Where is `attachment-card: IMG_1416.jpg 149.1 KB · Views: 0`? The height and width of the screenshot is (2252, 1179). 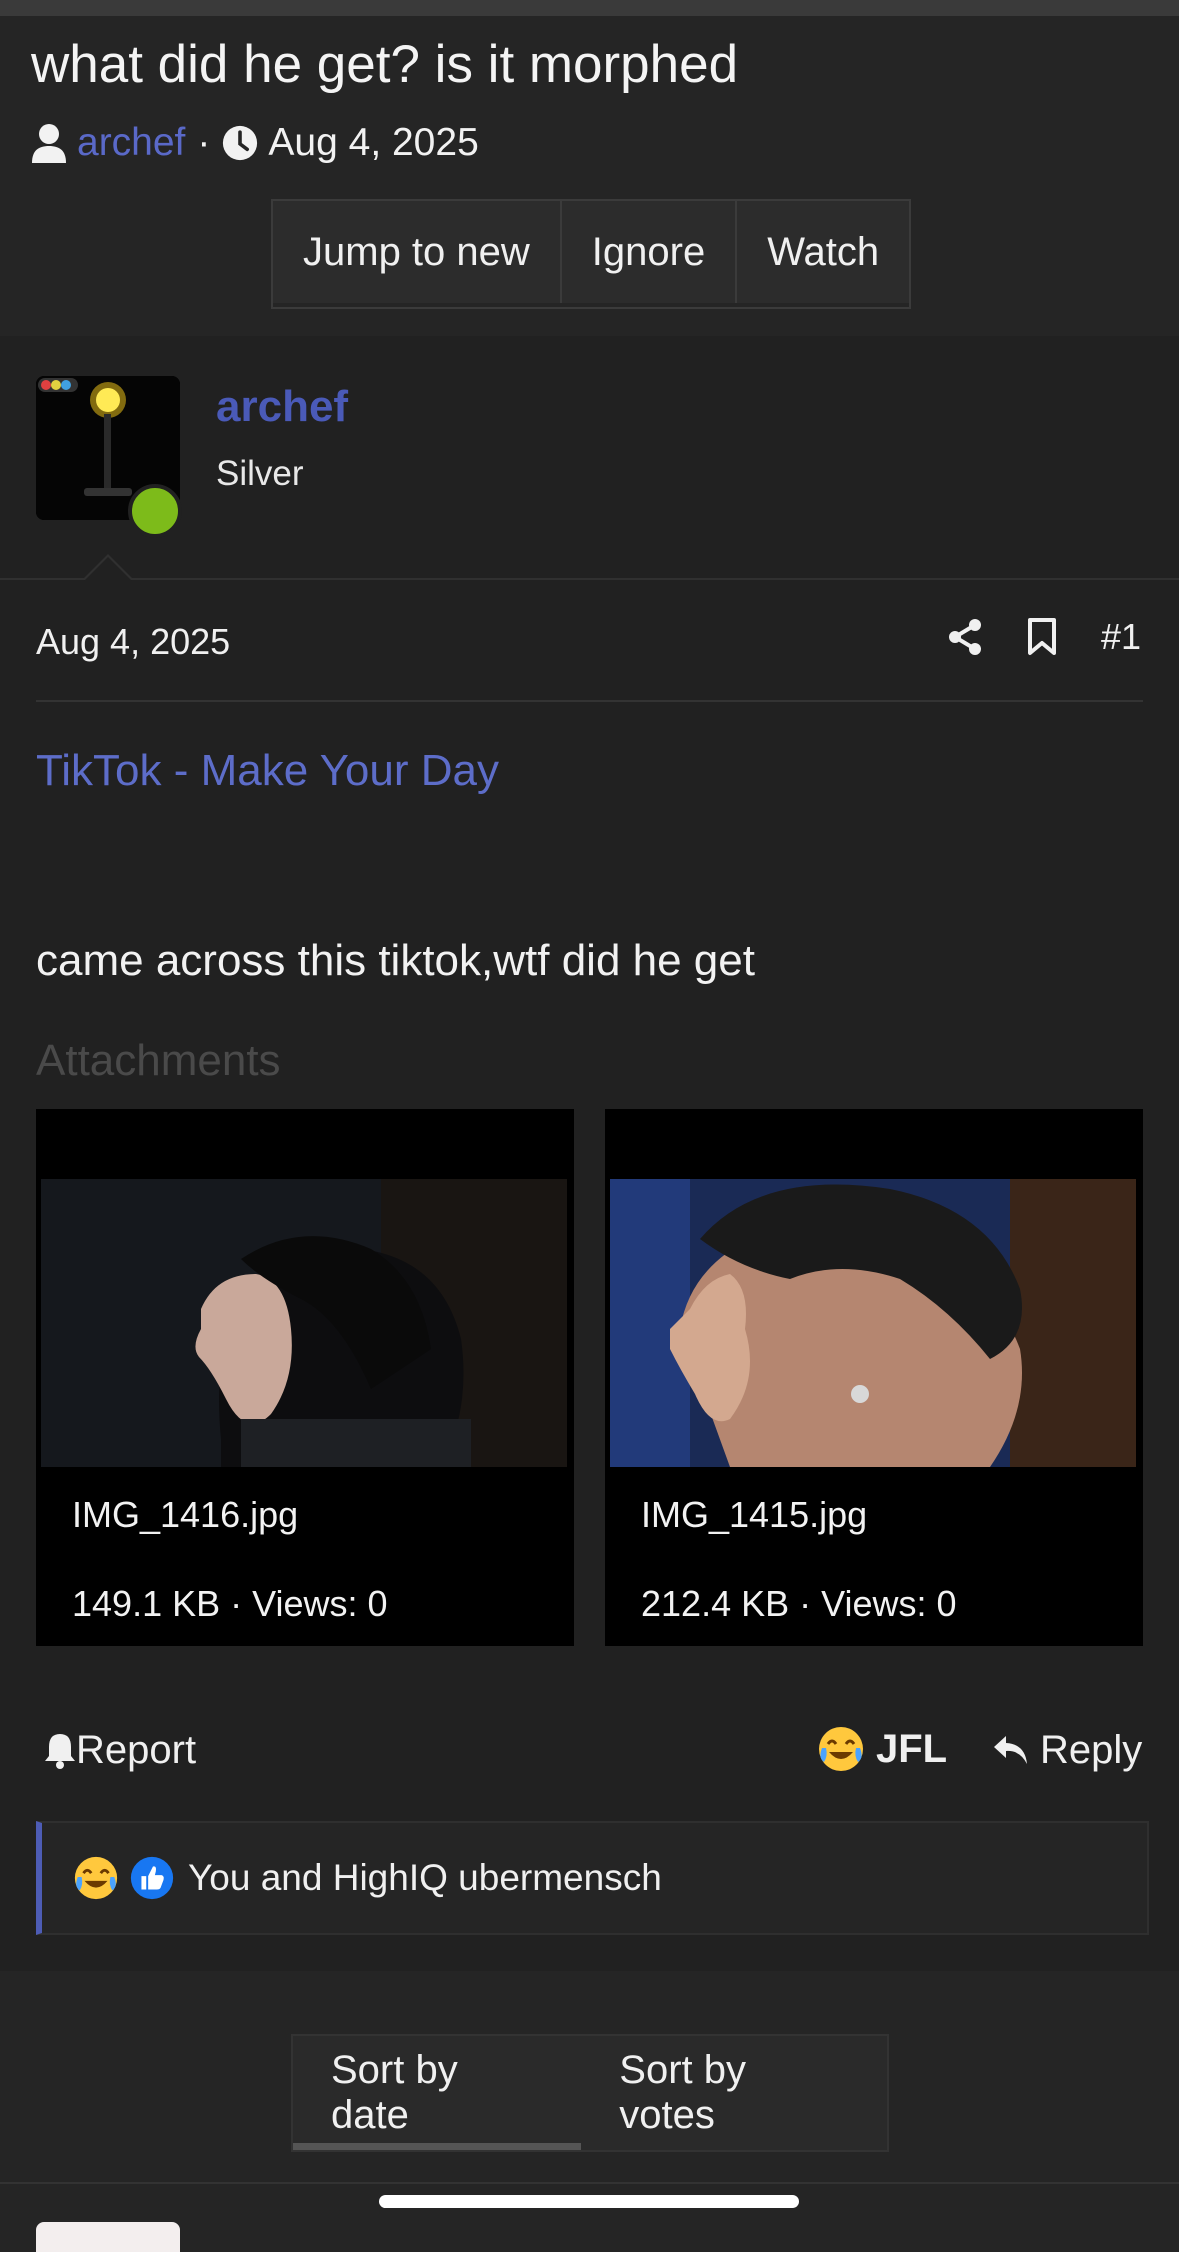 attachment-card: IMG_1416.jpg 149.1 KB · Views: 0 is located at coordinates (305, 1377).